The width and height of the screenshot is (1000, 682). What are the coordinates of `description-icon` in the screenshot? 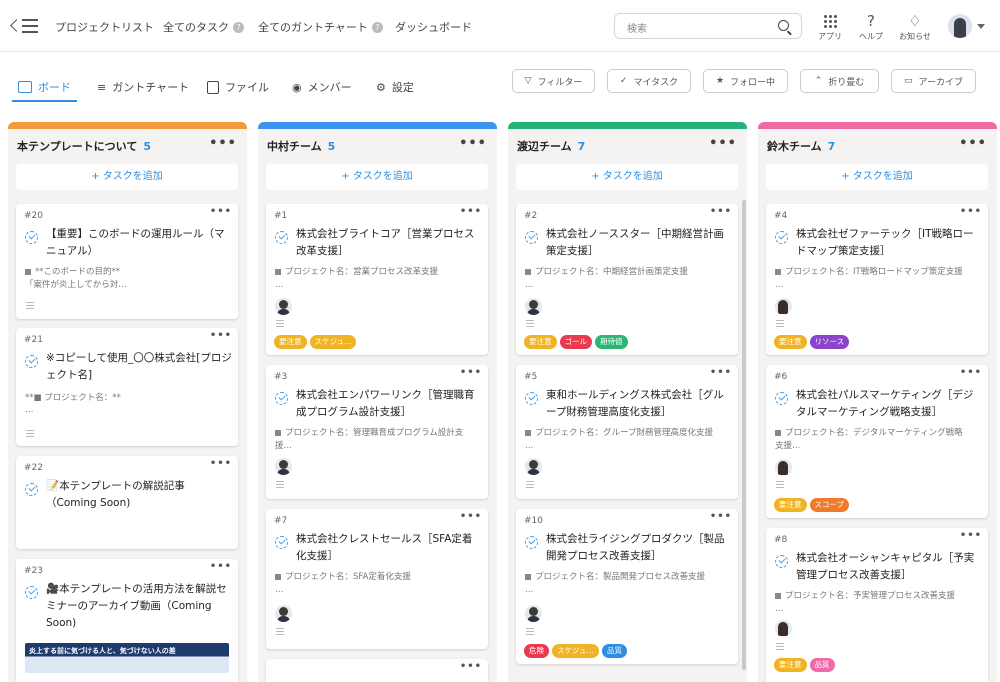 It's located at (530, 323).